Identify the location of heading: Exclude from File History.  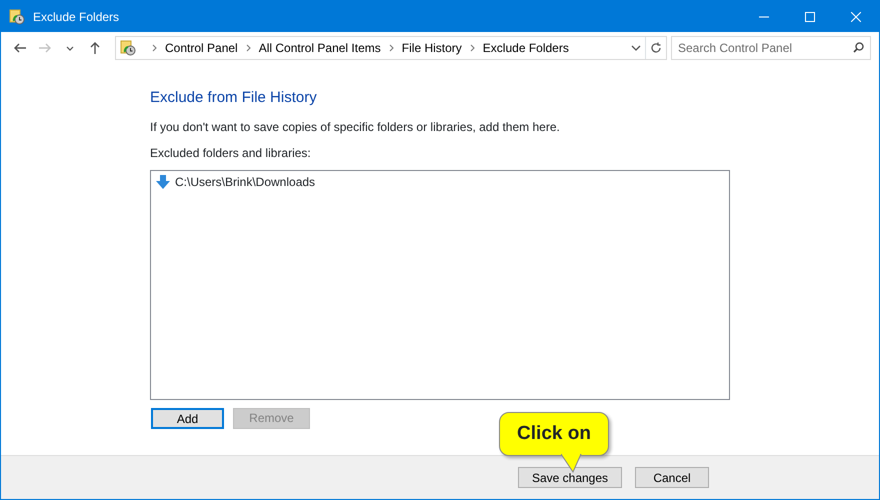
(234, 98).